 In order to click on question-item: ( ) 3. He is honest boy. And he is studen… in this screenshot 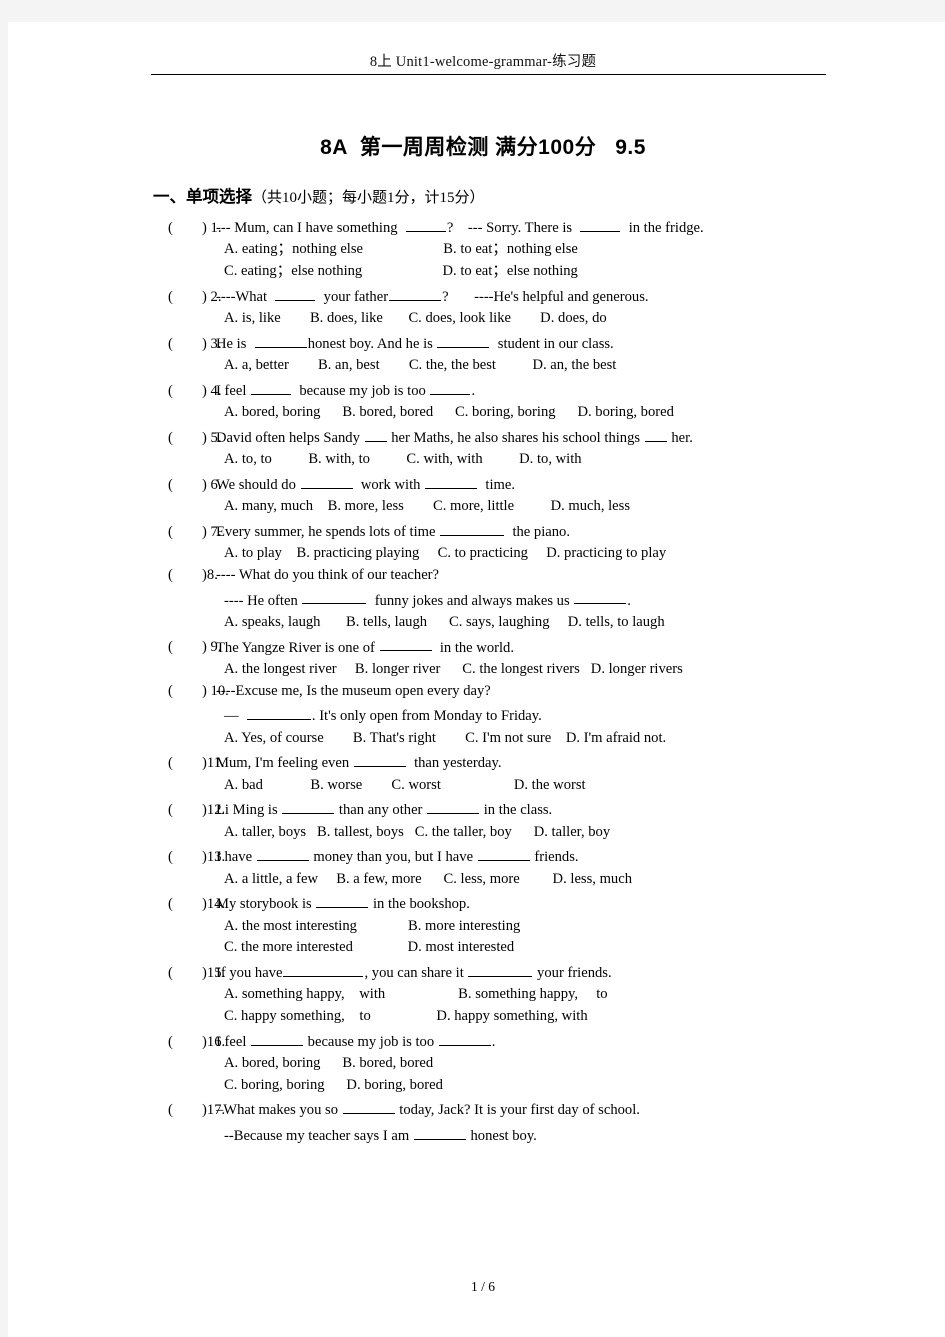, I will do `click(483, 353)`.